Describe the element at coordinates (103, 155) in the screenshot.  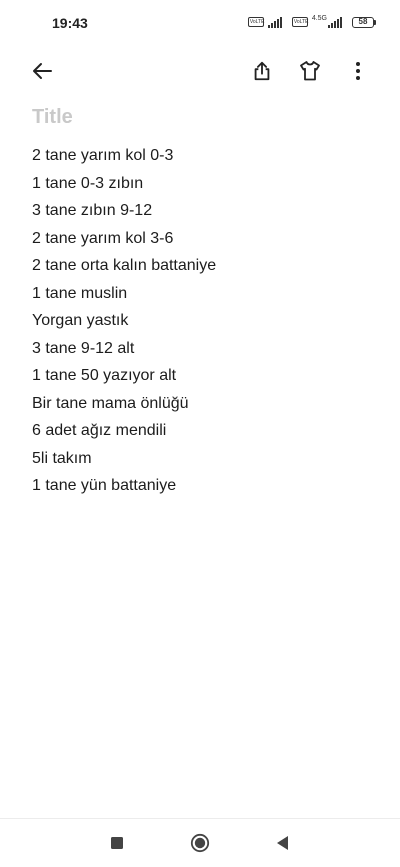
I see `note-line: 2 tane yarım kol 0-3` at that location.